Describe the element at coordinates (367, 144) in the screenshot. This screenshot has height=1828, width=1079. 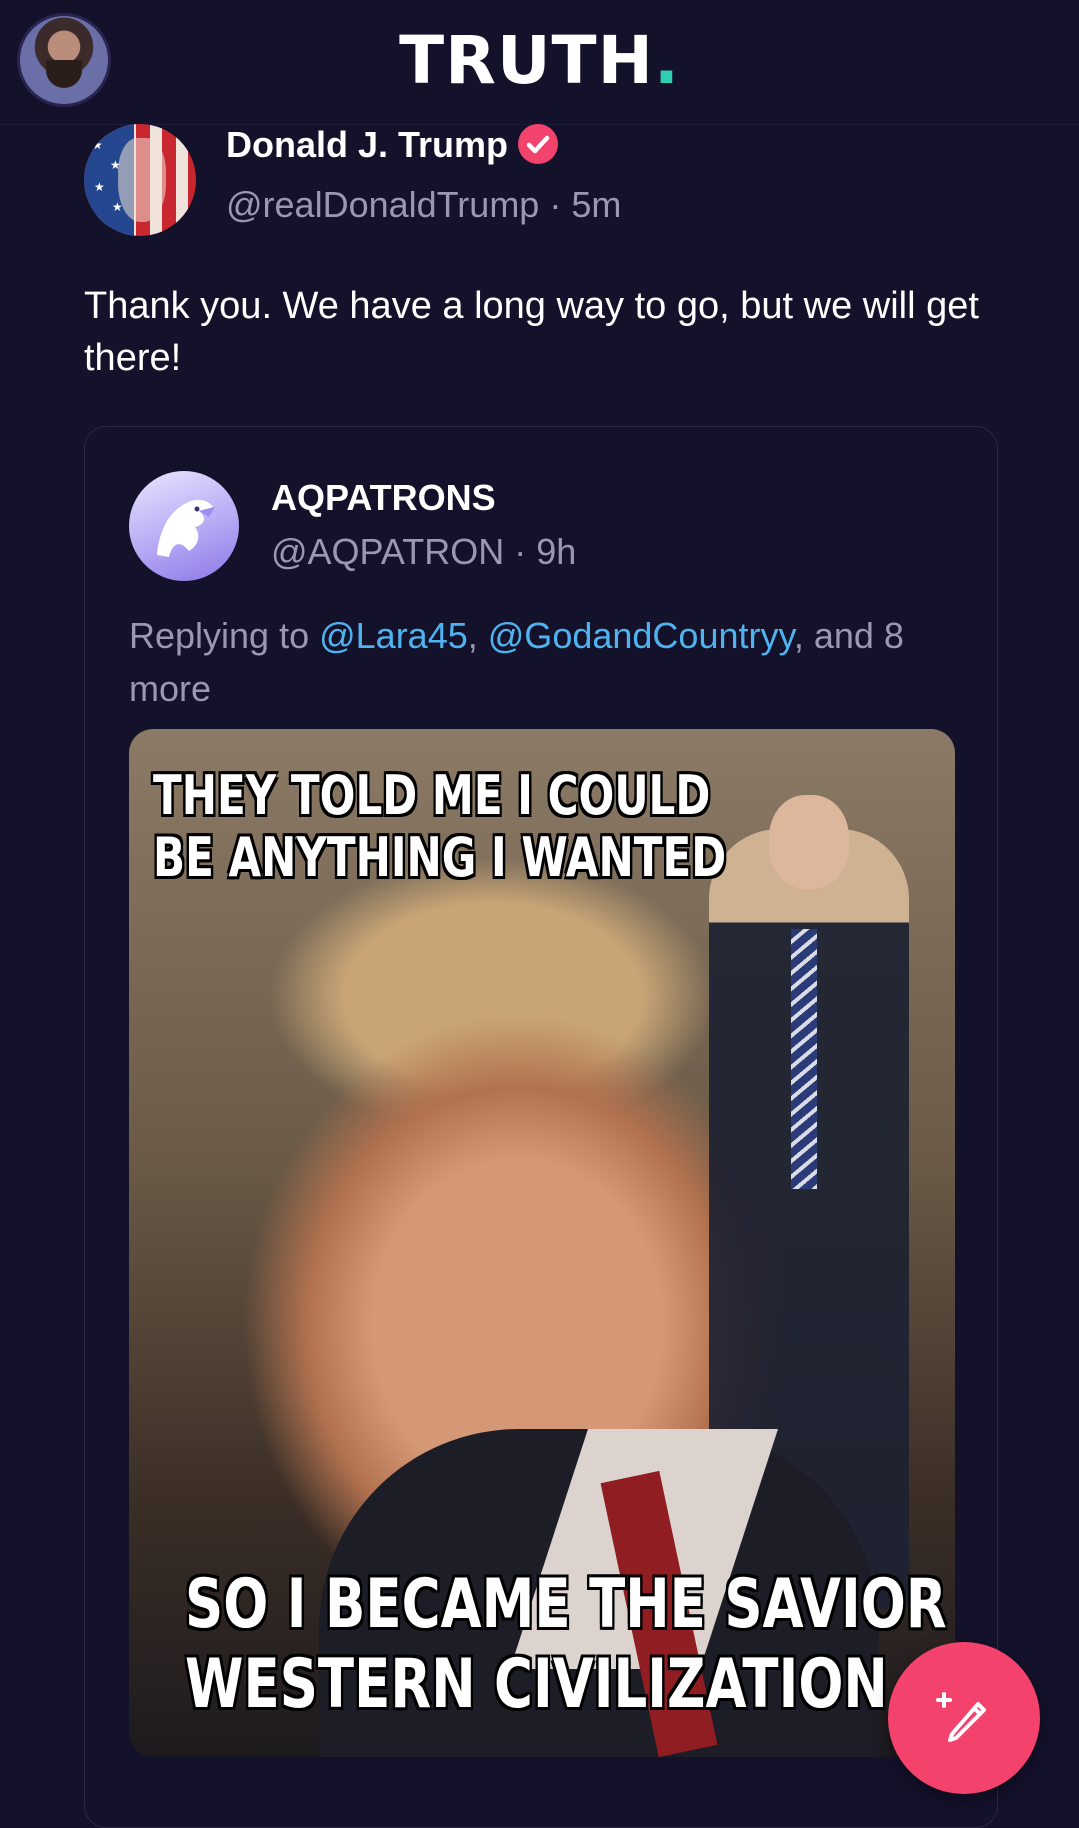
I see `author-name-text: Donald J. Trump` at that location.